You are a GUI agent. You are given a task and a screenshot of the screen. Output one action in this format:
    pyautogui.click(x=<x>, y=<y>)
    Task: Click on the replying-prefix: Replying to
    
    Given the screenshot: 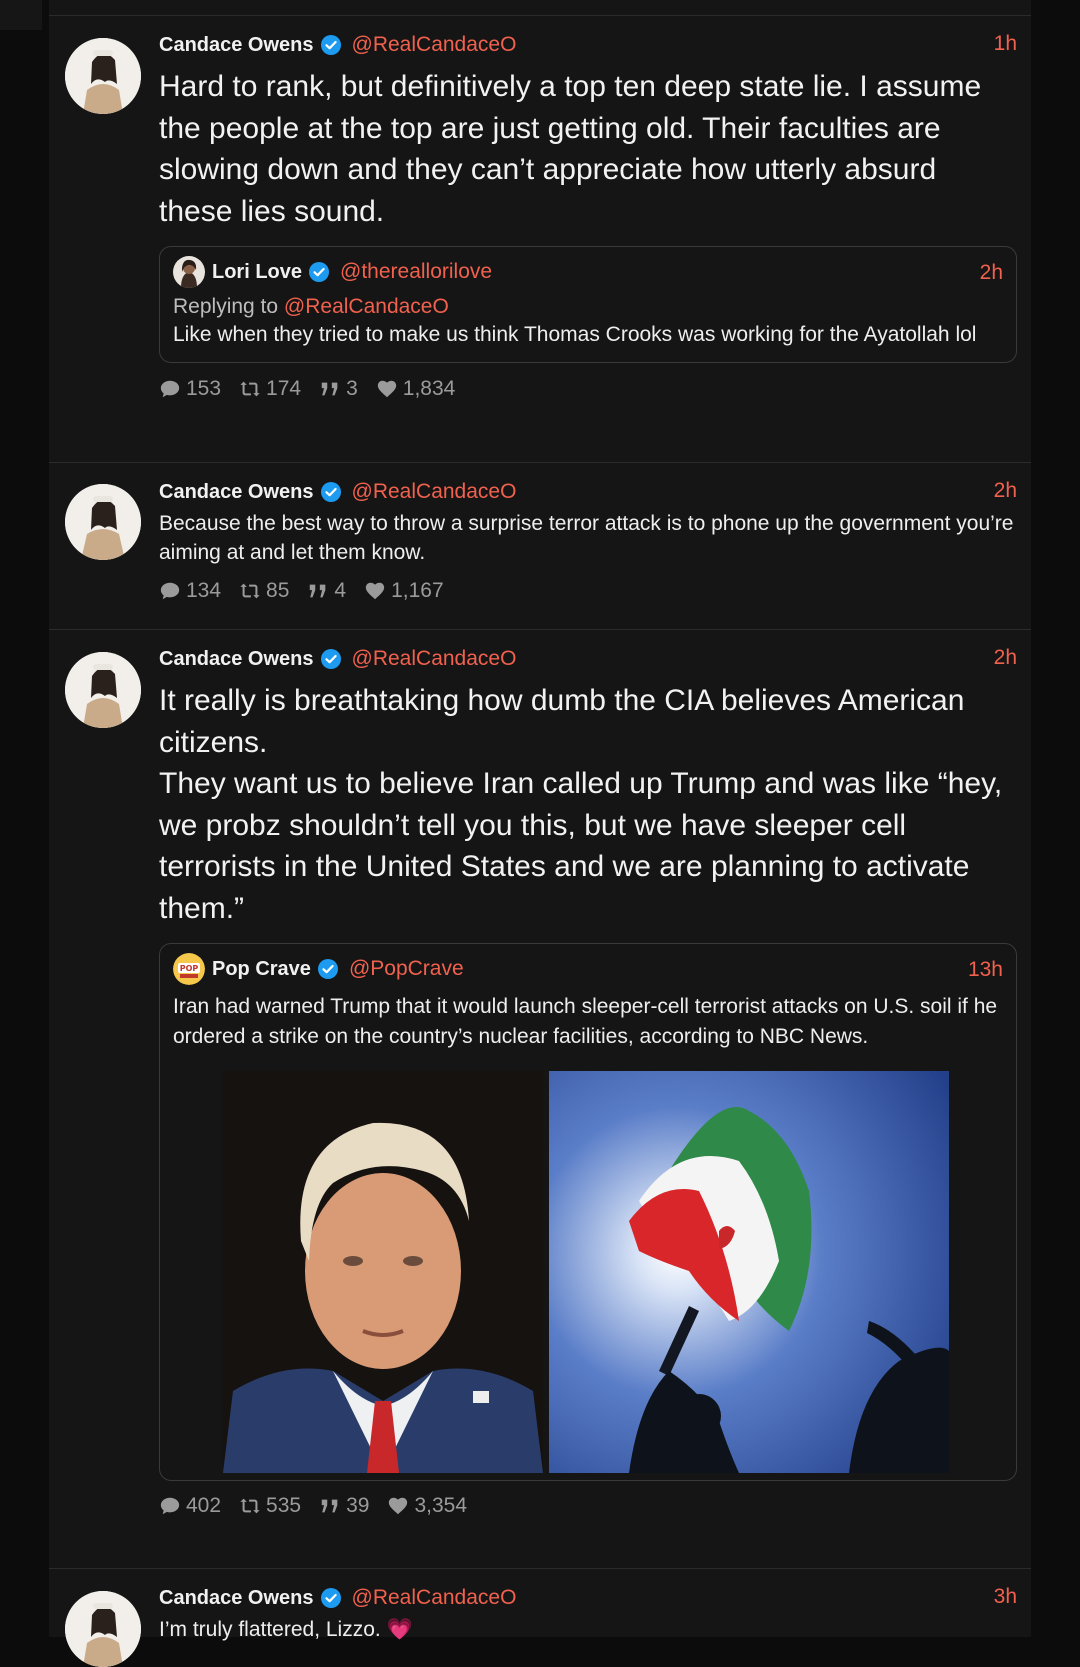 What is the action you would take?
    pyautogui.click(x=226, y=306)
    